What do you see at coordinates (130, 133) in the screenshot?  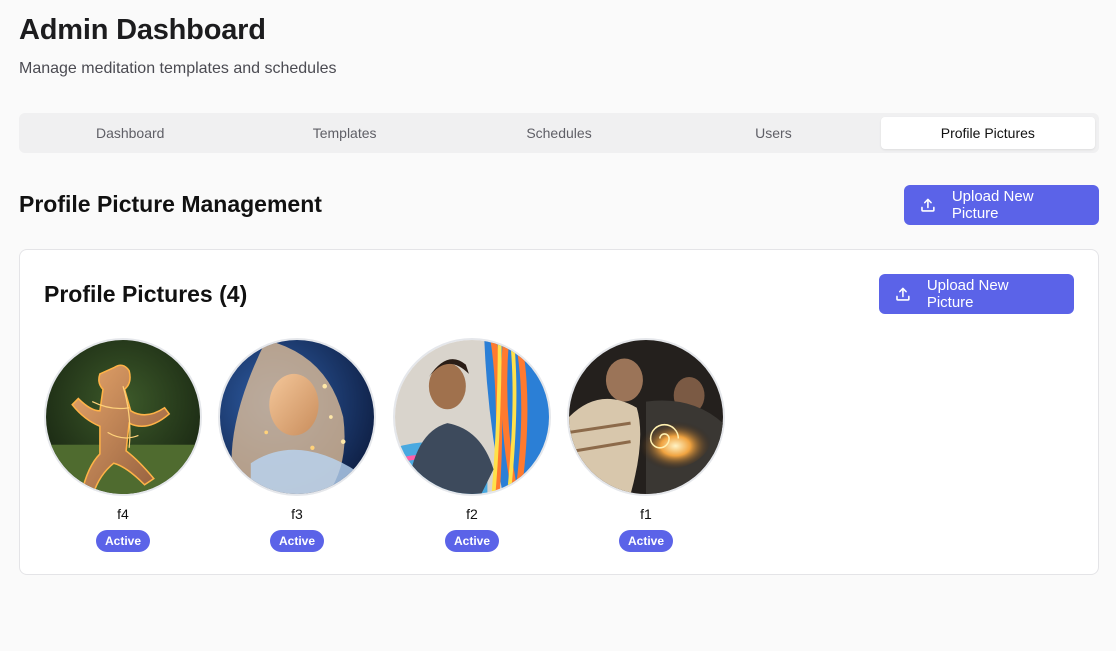 I see `tab-dashboard: Dashboard` at bounding box center [130, 133].